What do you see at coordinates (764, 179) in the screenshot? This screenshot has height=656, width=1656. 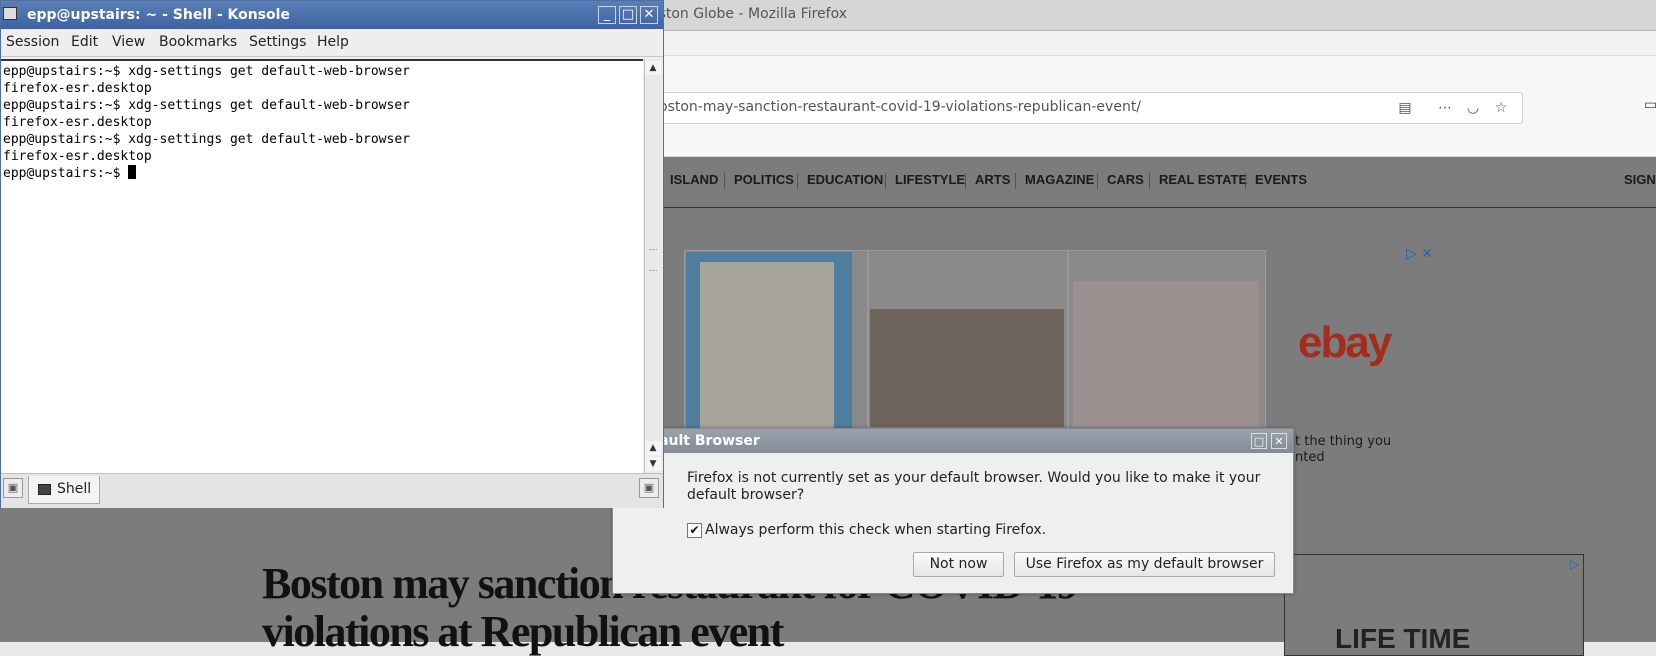 I see `nav-politics: POLITICS` at bounding box center [764, 179].